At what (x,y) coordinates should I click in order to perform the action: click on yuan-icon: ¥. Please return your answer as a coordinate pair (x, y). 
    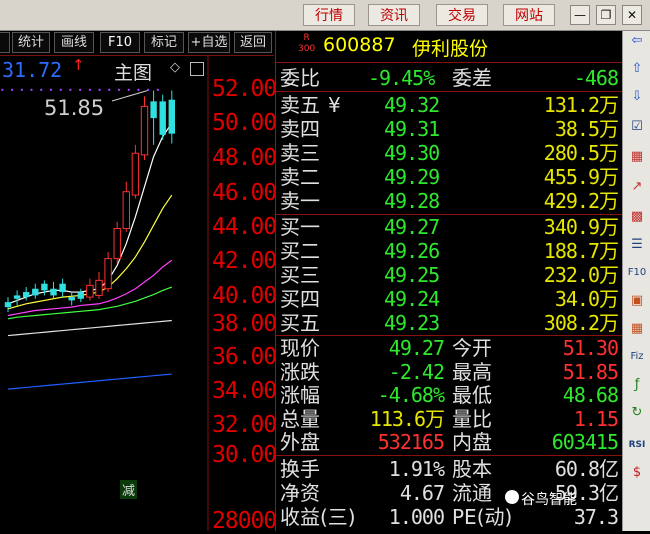
    Looking at the image, I should click on (334, 105).